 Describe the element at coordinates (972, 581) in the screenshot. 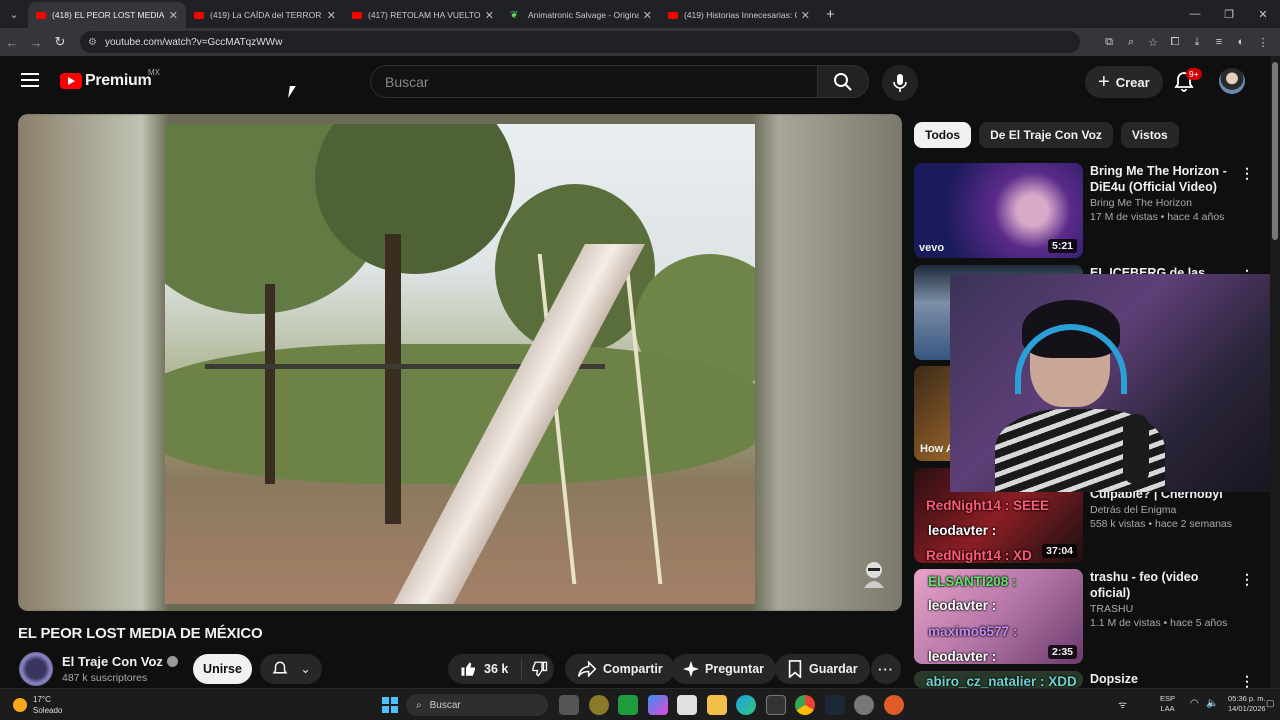

I see `chat-message: ELSANTI208 :` at that location.